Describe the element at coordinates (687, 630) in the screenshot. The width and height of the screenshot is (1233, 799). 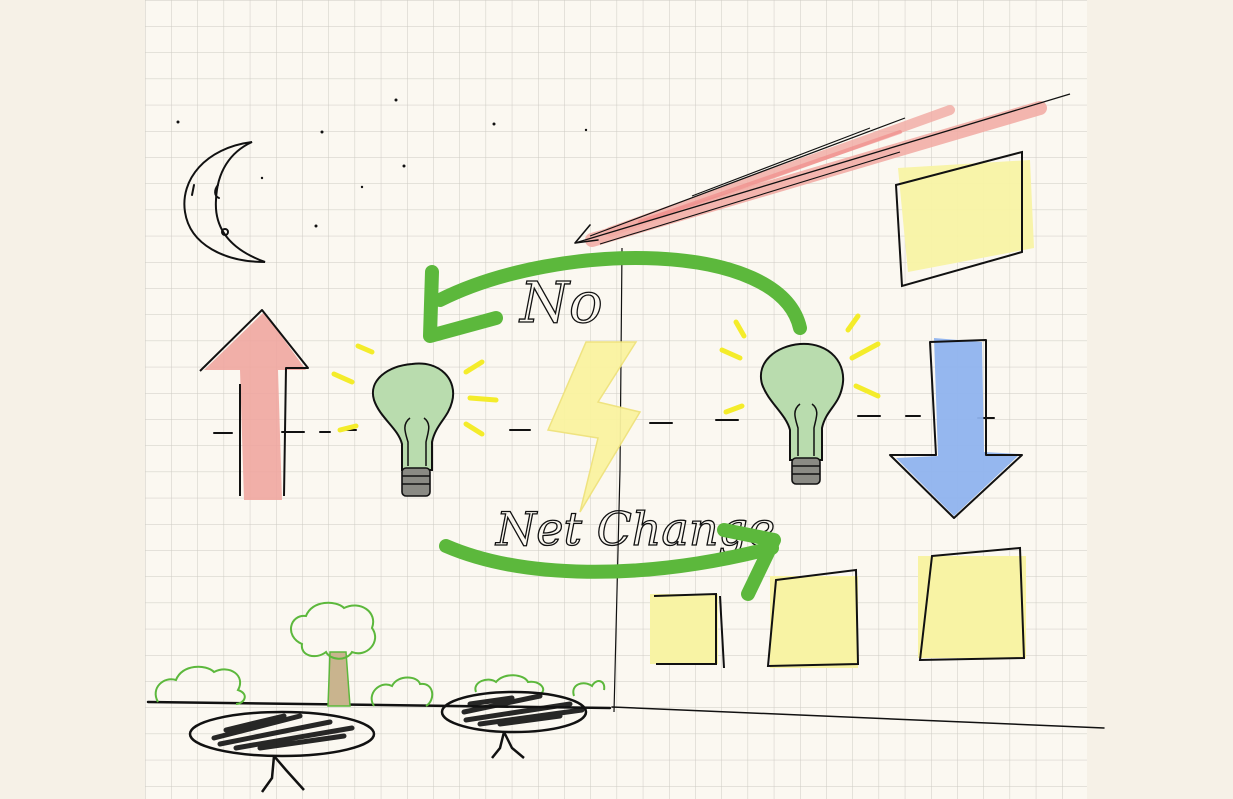
I see `battery-icon` at that location.